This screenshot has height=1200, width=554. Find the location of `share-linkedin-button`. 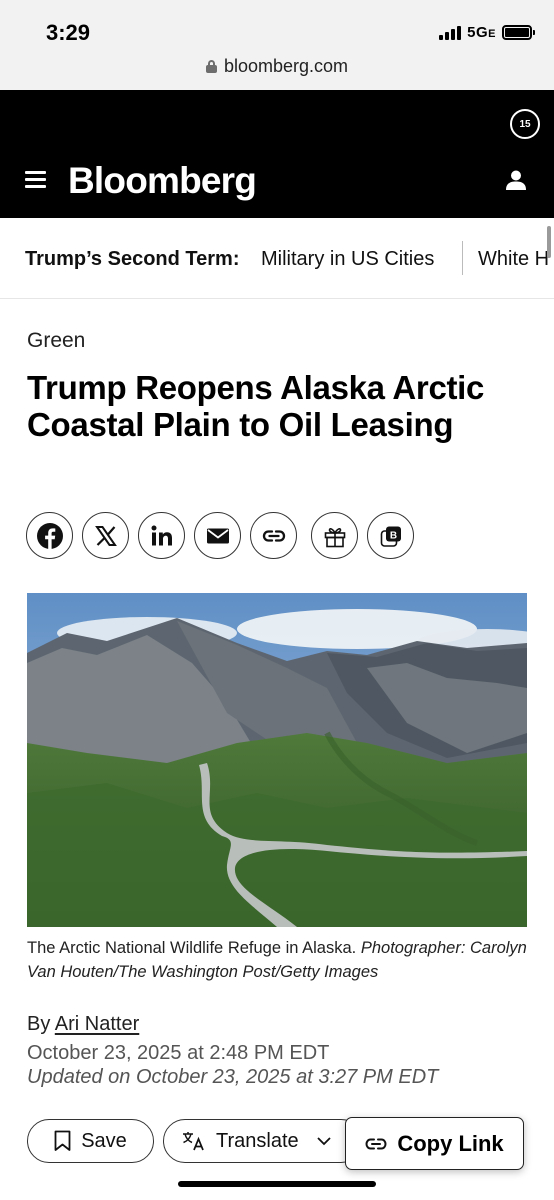

share-linkedin-button is located at coordinates (161, 535).